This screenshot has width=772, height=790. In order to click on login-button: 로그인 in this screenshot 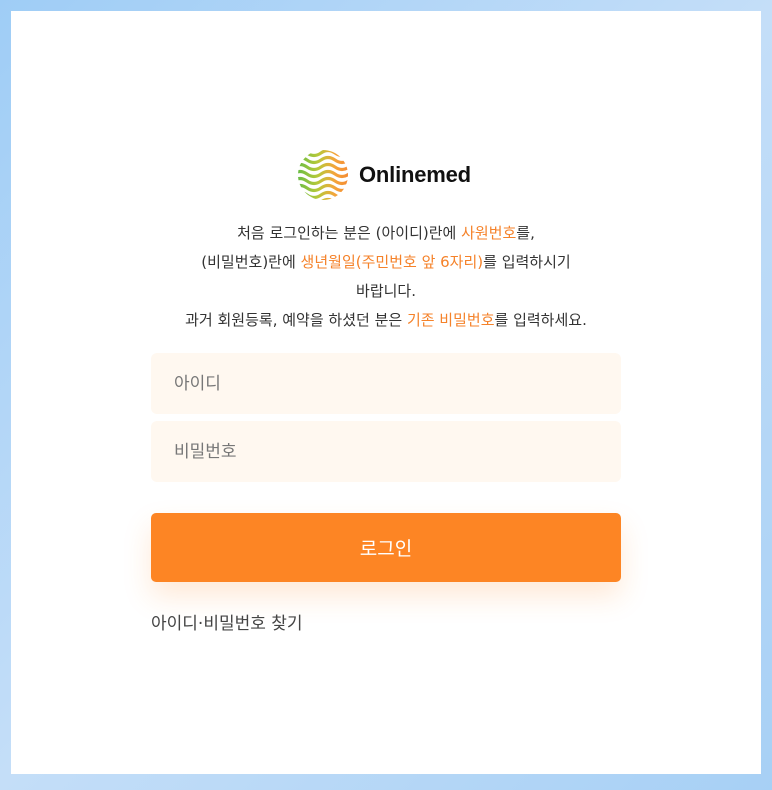, I will do `click(386, 547)`.